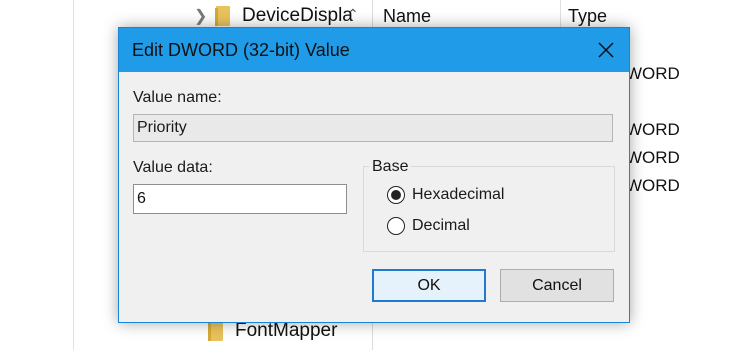 The height and width of the screenshot is (350, 750). What do you see at coordinates (396, 226) in the screenshot?
I see `radio-button-unselected` at bounding box center [396, 226].